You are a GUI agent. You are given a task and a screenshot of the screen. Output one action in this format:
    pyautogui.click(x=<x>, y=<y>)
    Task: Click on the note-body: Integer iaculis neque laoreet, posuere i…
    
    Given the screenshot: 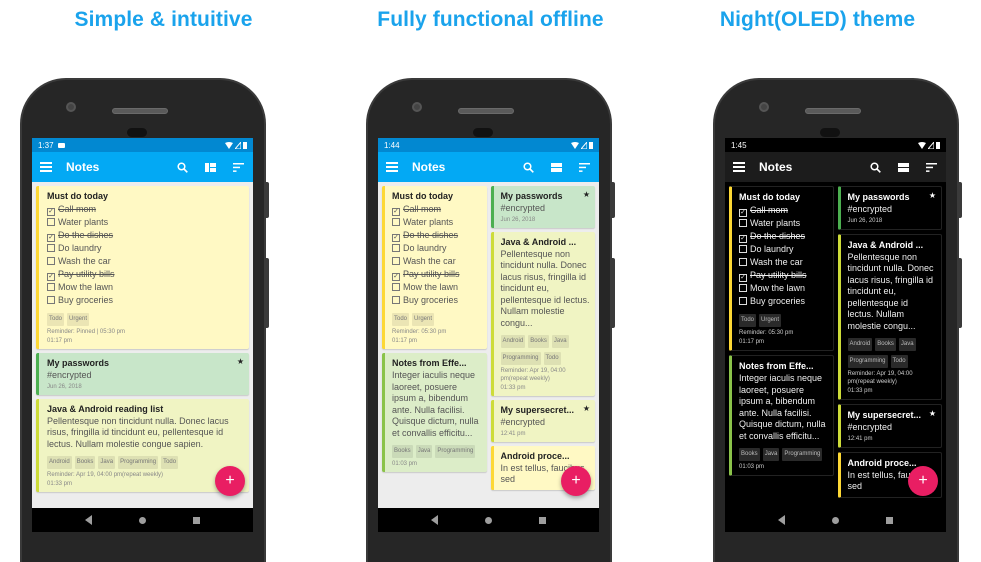 What is the action you would take?
    pyautogui.click(x=782, y=407)
    